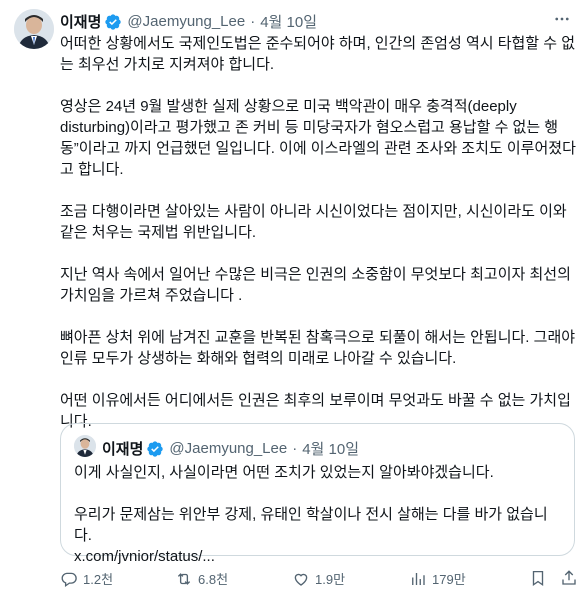 This screenshot has height=598, width=587. What do you see at coordinates (562, 19) in the screenshot?
I see `more-icon` at bounding box center [562, 19].